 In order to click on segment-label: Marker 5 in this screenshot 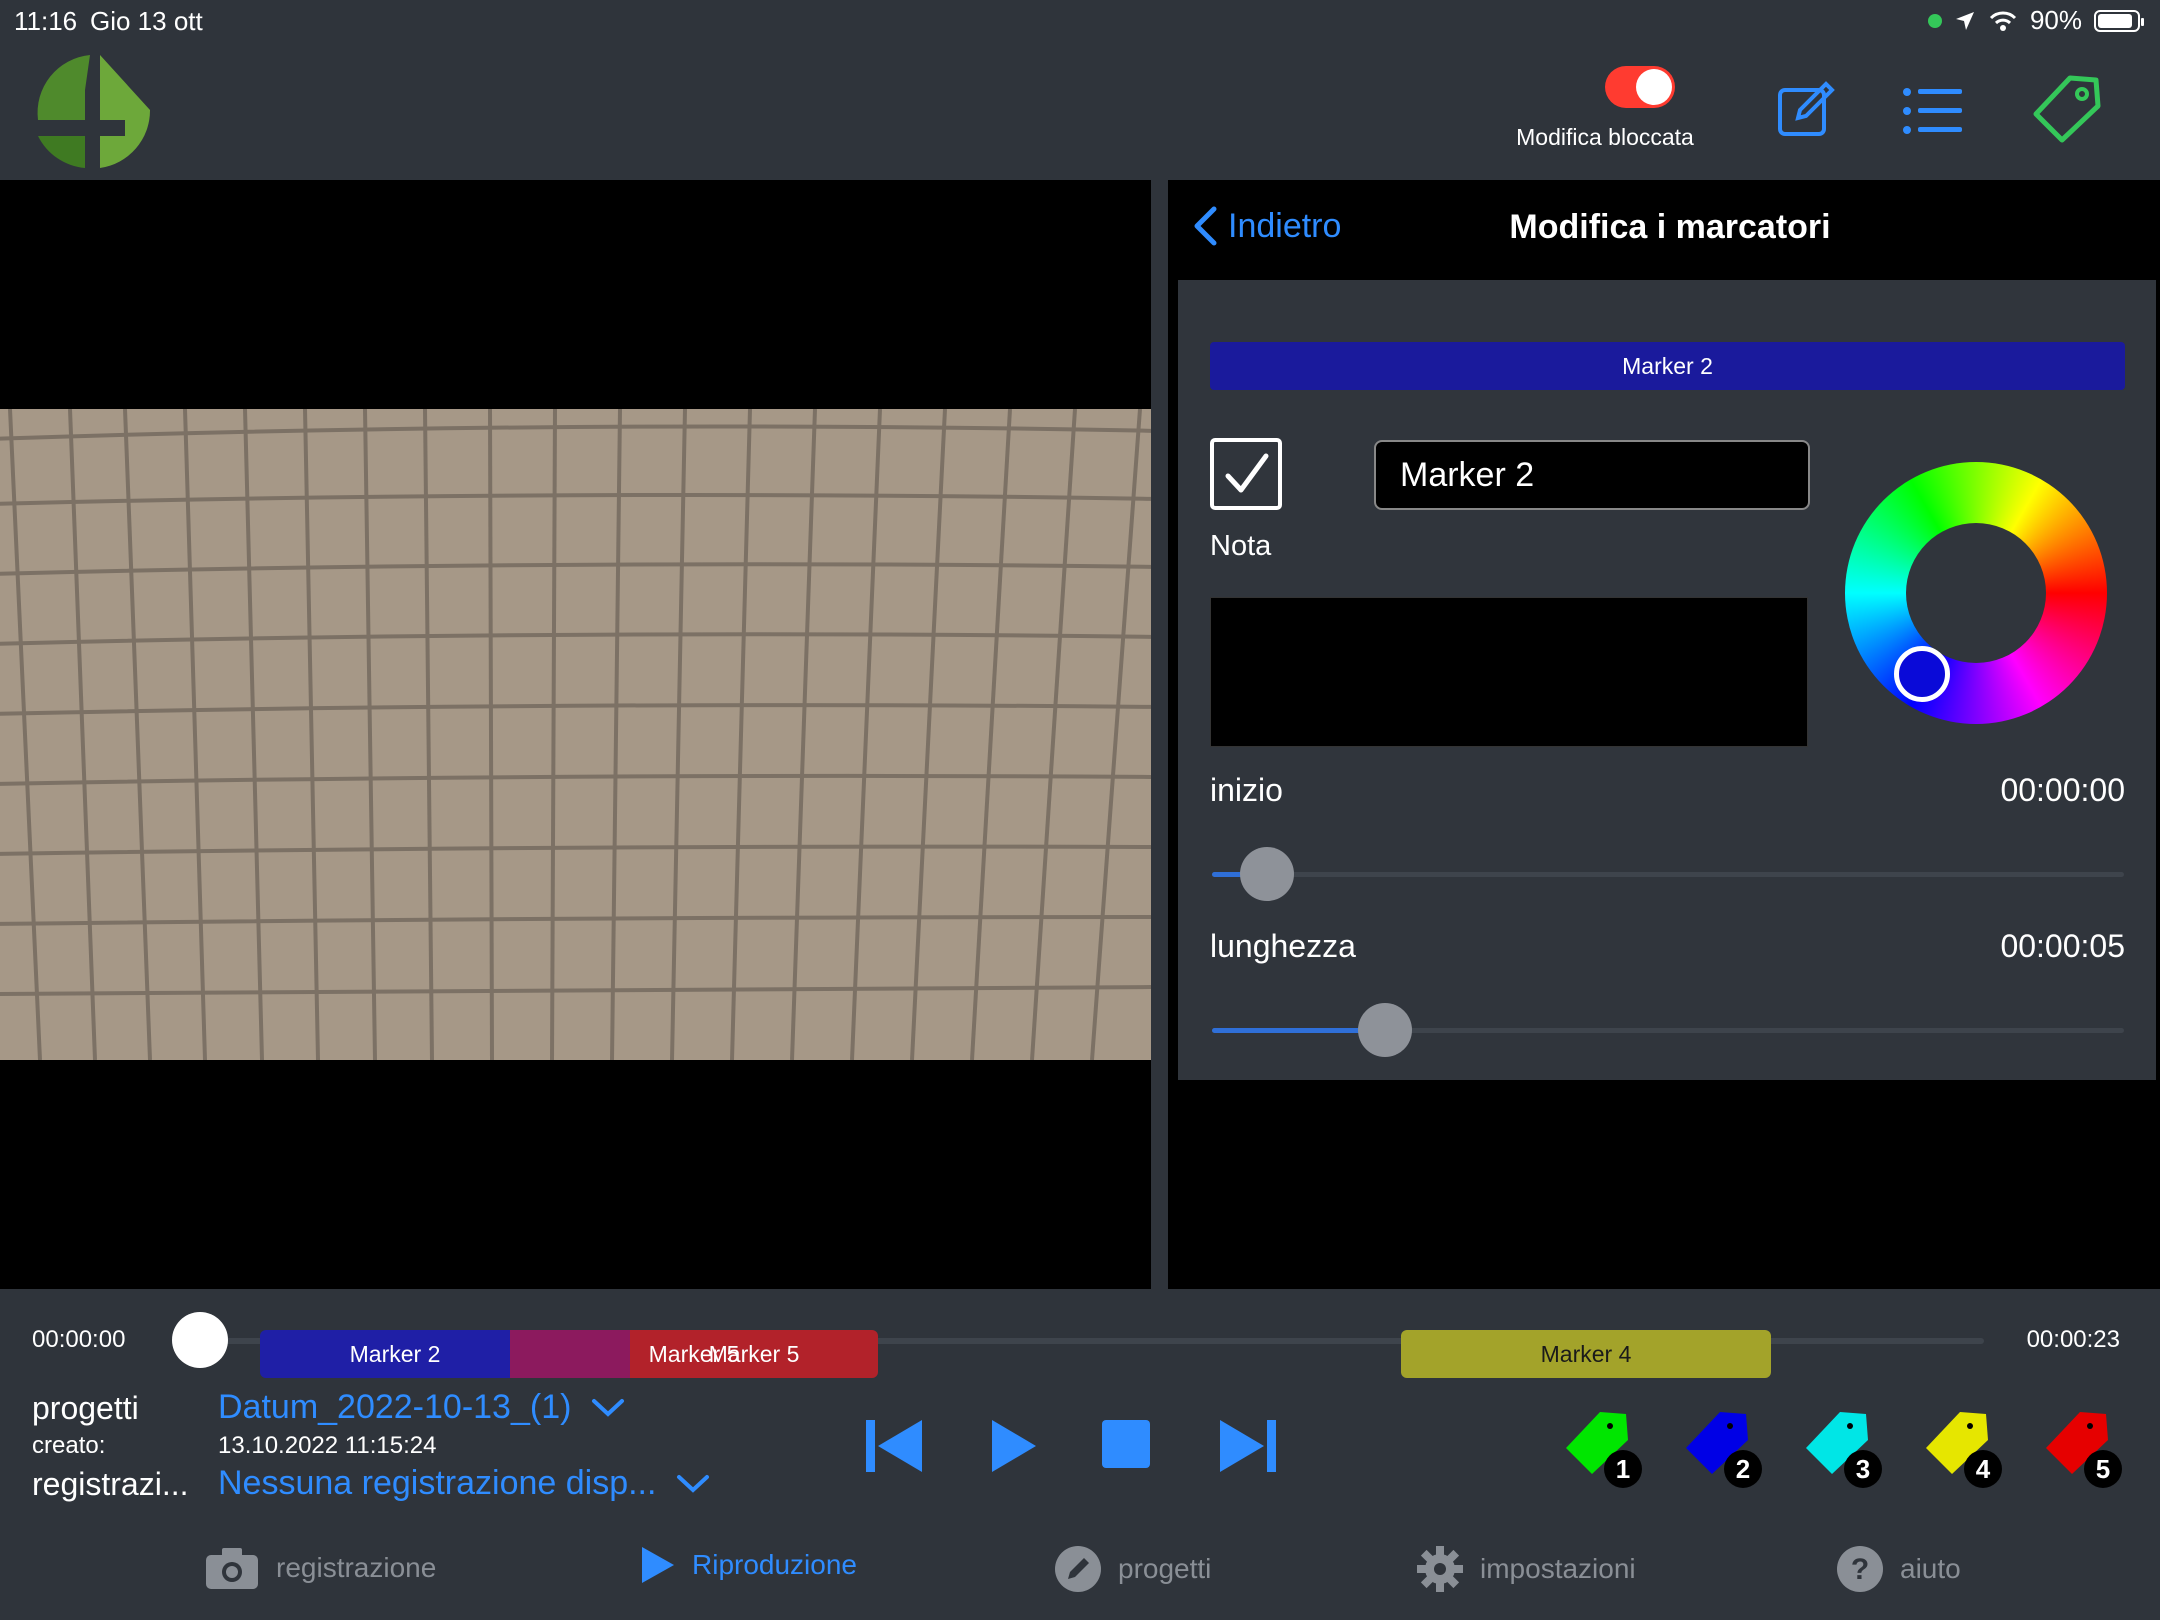, I will do `click(754, 1354)`.